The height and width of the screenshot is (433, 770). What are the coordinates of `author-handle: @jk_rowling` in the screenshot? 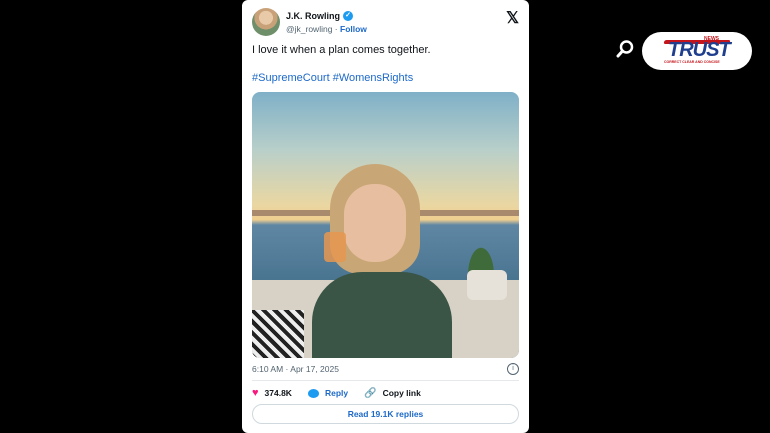 It's located at (309, 29).